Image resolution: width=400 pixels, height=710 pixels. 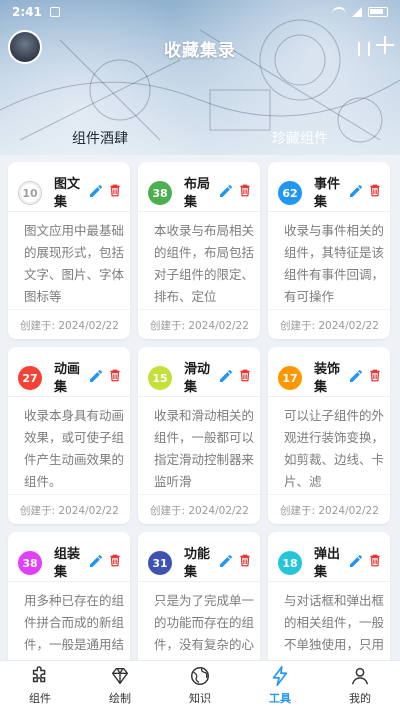 What do you see at coordinates (67, 378) in the screenshot?
I see `card-title: 动画集` at bounding box center [67, 378].